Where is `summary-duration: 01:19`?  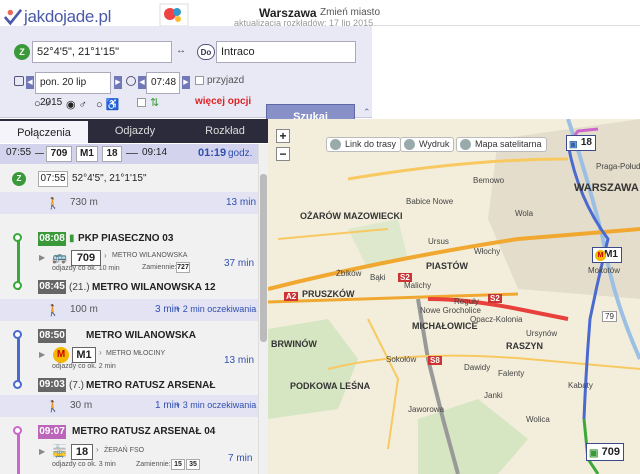
summary-duration: 01:19 is located at coordinates (212, 153).